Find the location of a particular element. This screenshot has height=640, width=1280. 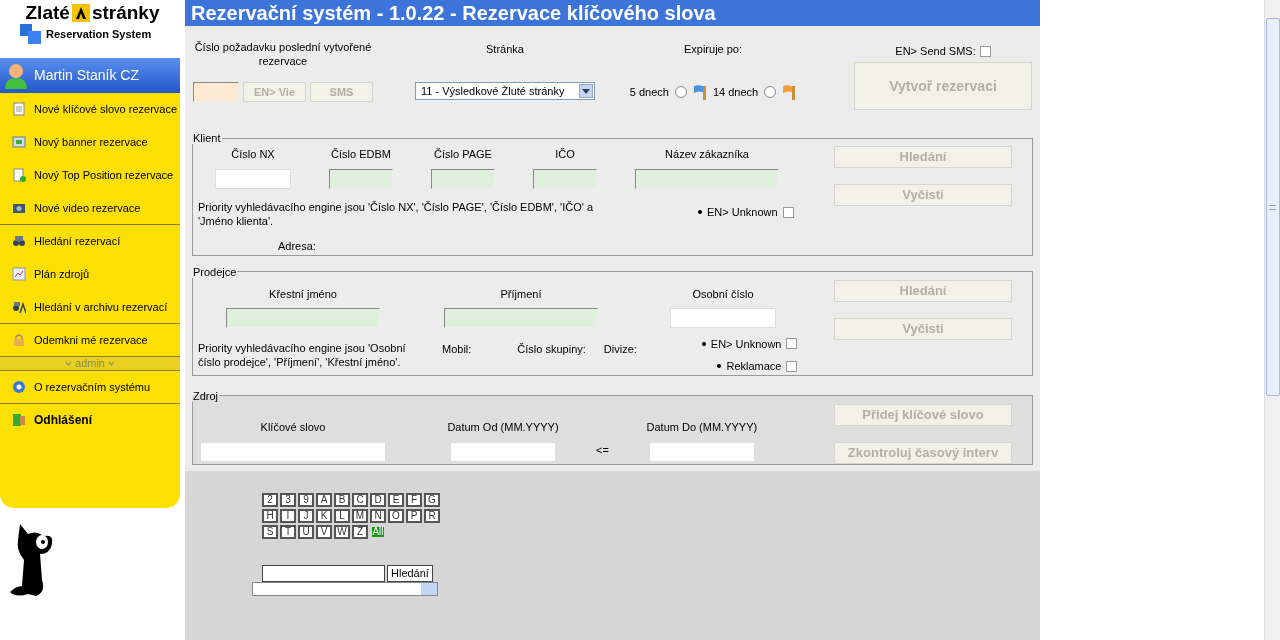

letter-filter-button: H is located at coordinates (270, 515).